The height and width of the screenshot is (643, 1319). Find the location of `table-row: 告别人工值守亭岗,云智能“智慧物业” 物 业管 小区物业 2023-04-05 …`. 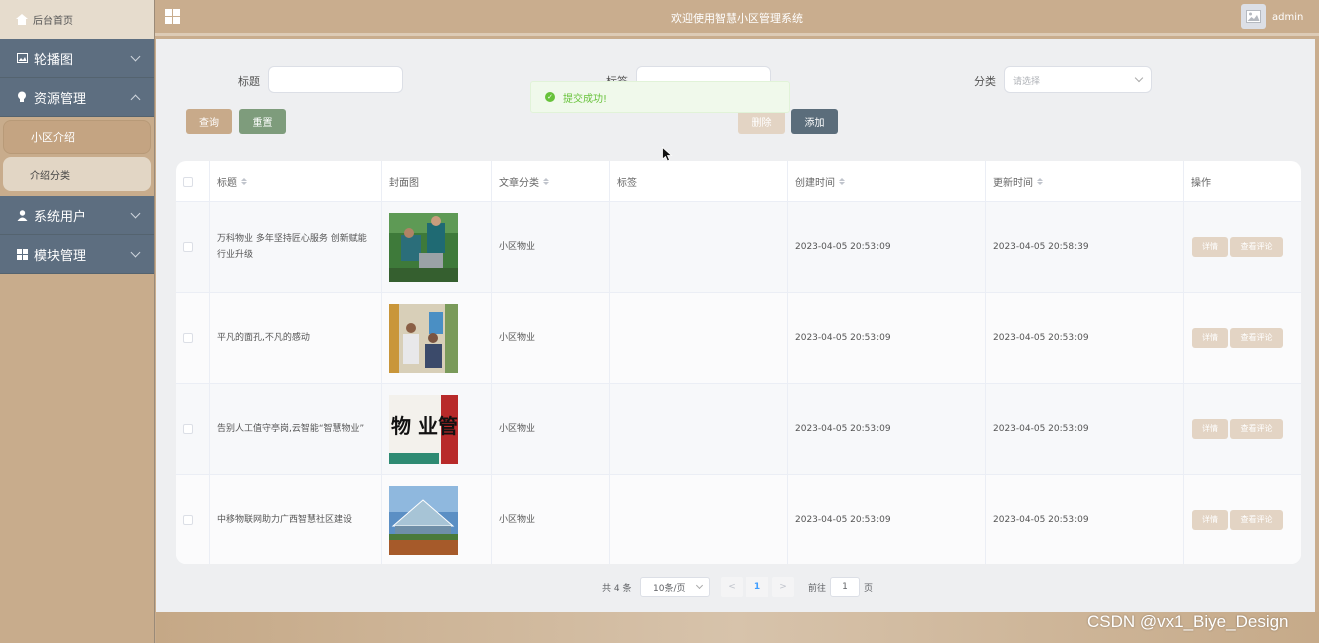

table-row: 告别人工值守亭岗,云智能“智慧物业” 物 业管 小区物业 2023-04-05 … is located at coordinates (738, 429).